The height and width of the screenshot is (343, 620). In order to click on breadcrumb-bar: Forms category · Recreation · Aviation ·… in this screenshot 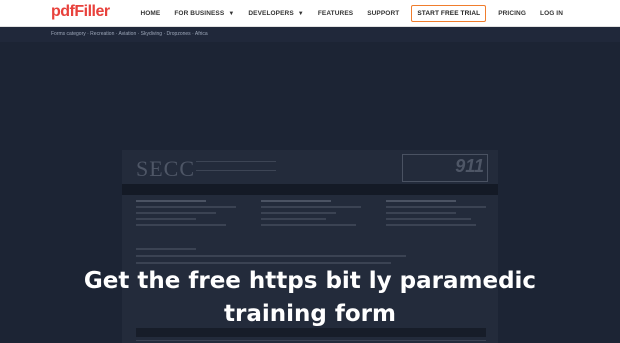, I will do `click(310, 34)`.